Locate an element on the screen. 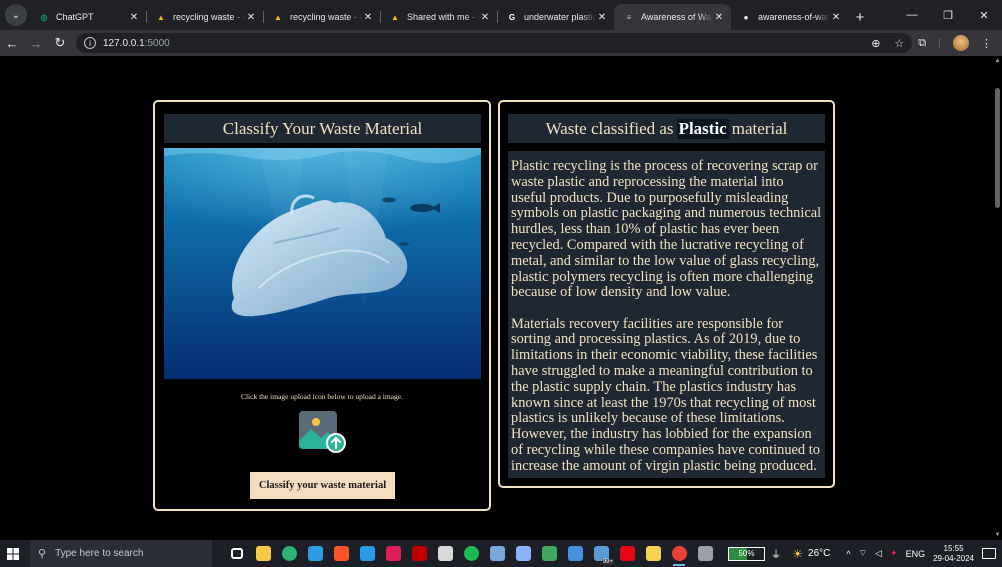 The width and height of the screenshot is (1002, 567). scrollbar-thumb is located at coordinates (997, 148).